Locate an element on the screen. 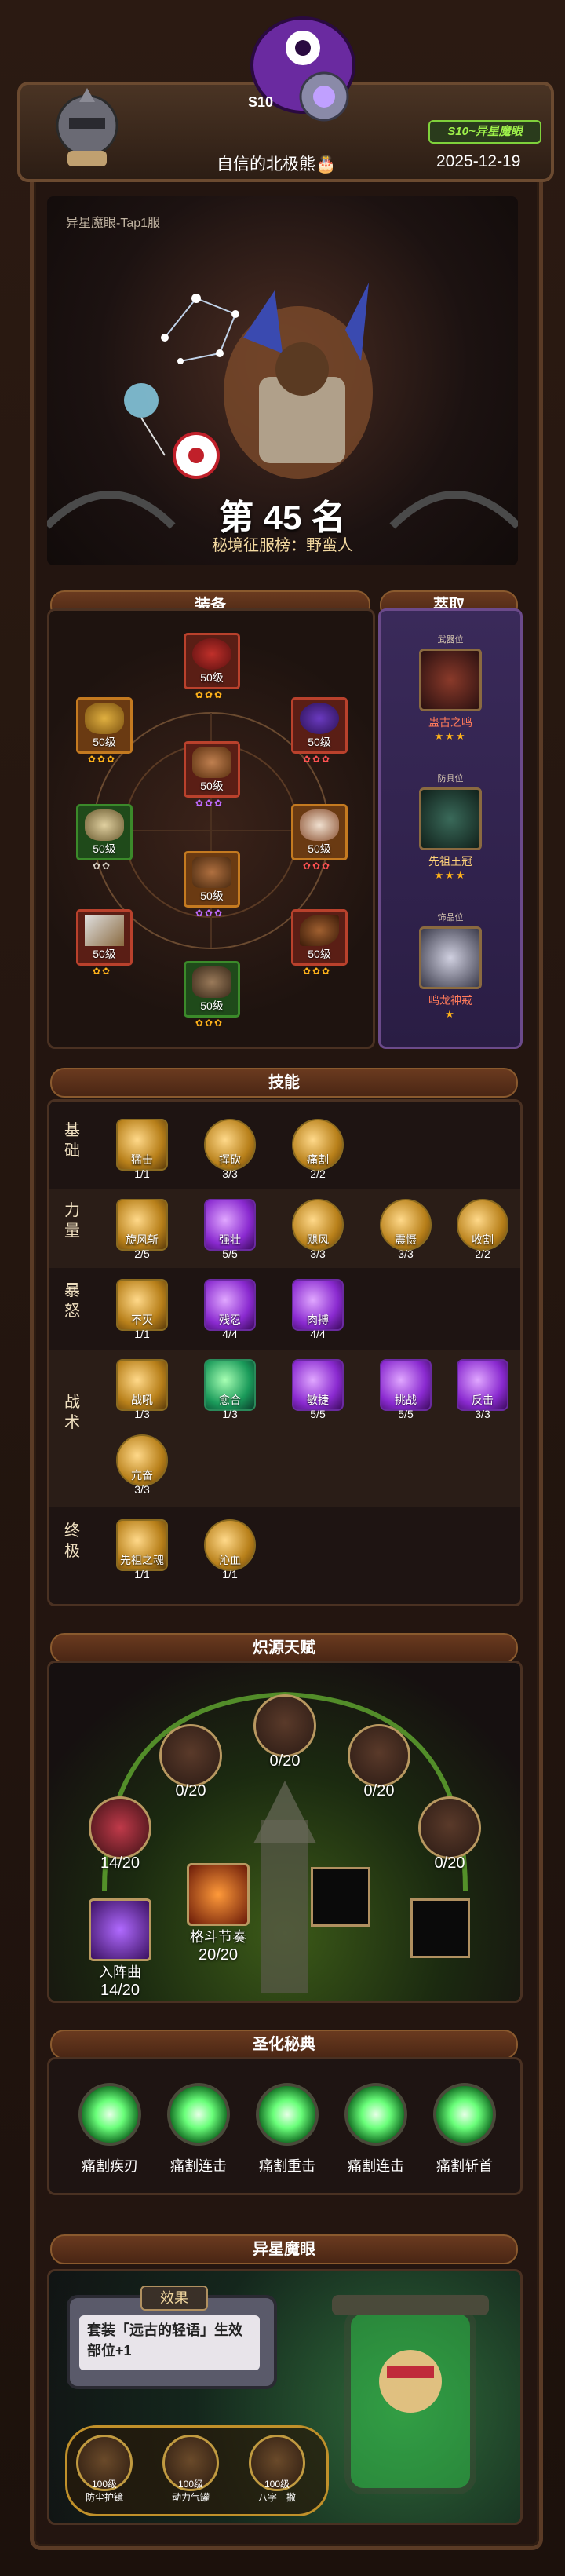  equip-slot-belt: 50级 is located at coordinates (212, 879).